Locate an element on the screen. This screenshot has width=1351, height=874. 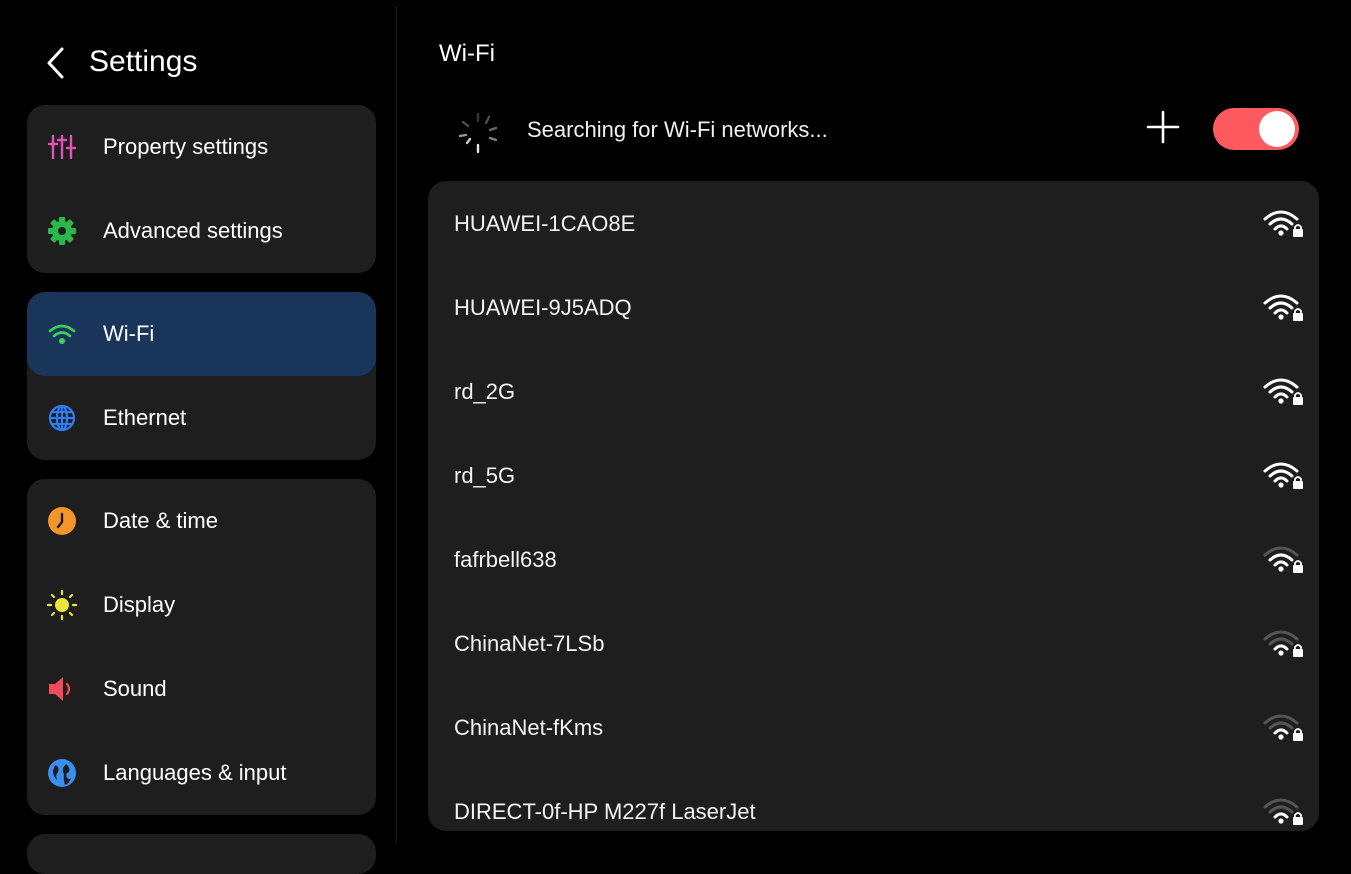
sidebar-item-label: Languages & input is located at coordinates (195, 772).